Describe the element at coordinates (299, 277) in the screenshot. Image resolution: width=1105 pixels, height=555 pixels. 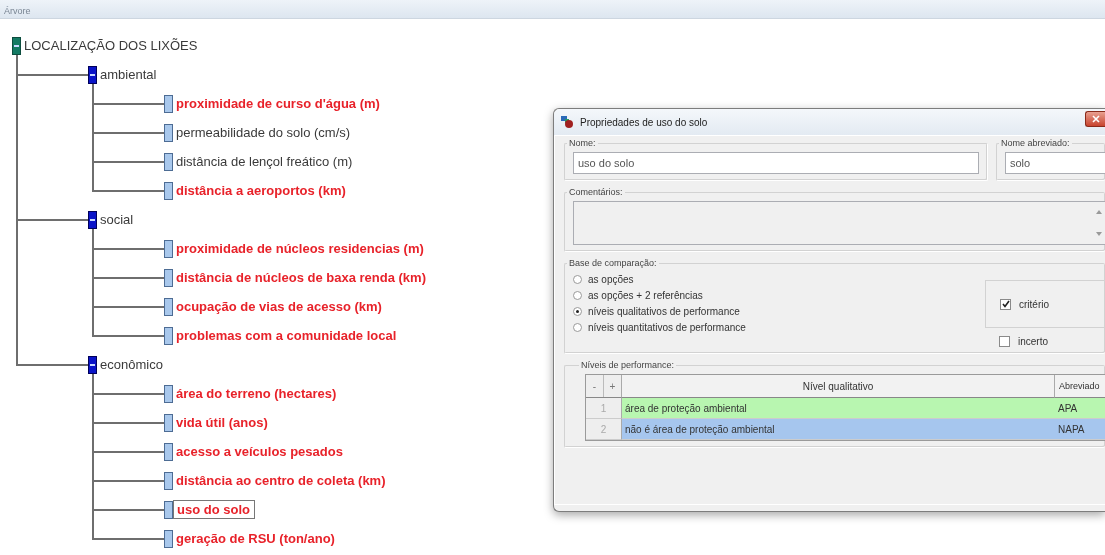
I see `tree-item: distância de núcleos de baxa renda (km)` at that location.